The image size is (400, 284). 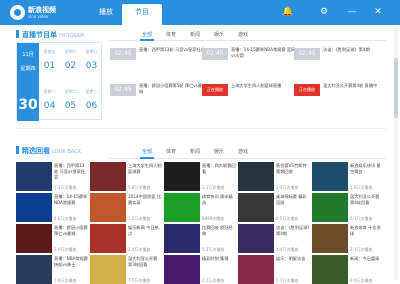 What do you see at coordinates (247, 158) in the screenshot?
I see `filter-divider` at bounding box center [247, 158].